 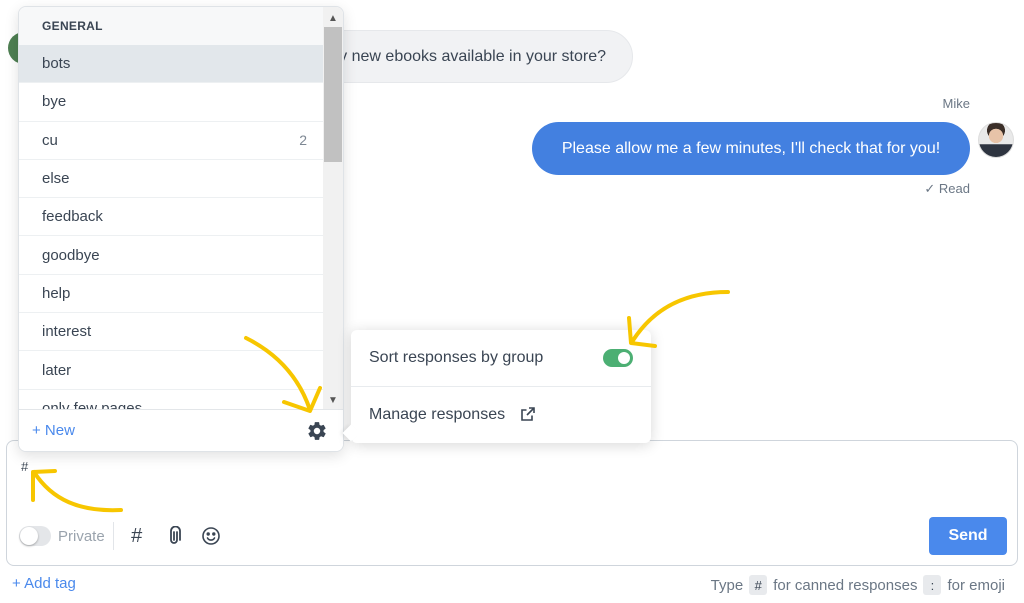 I want to click on canned-responses-button: #, so click(x=137, y=536).